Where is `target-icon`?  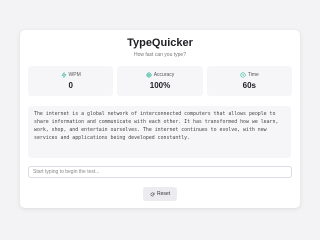 target-icon is located at coordinates (149, 75).